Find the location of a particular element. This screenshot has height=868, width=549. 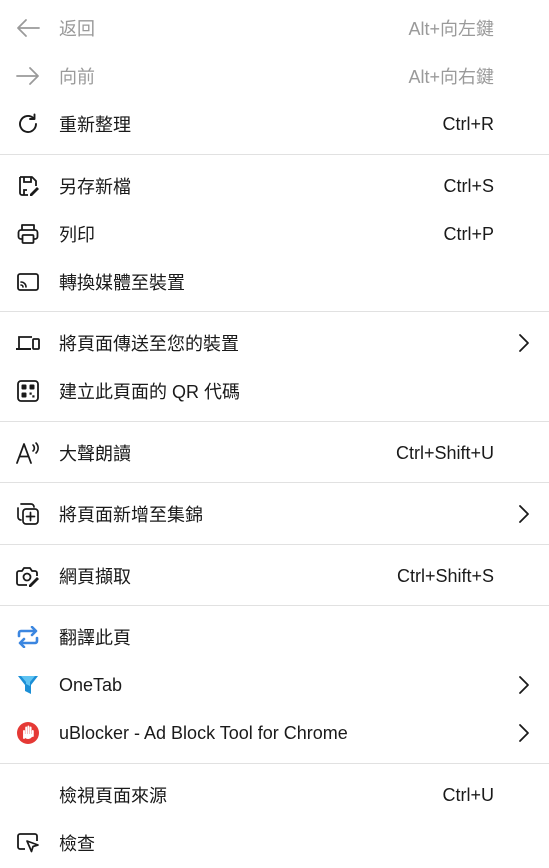

menu-item-label: 檢查 is located at coordinates (77, 844).